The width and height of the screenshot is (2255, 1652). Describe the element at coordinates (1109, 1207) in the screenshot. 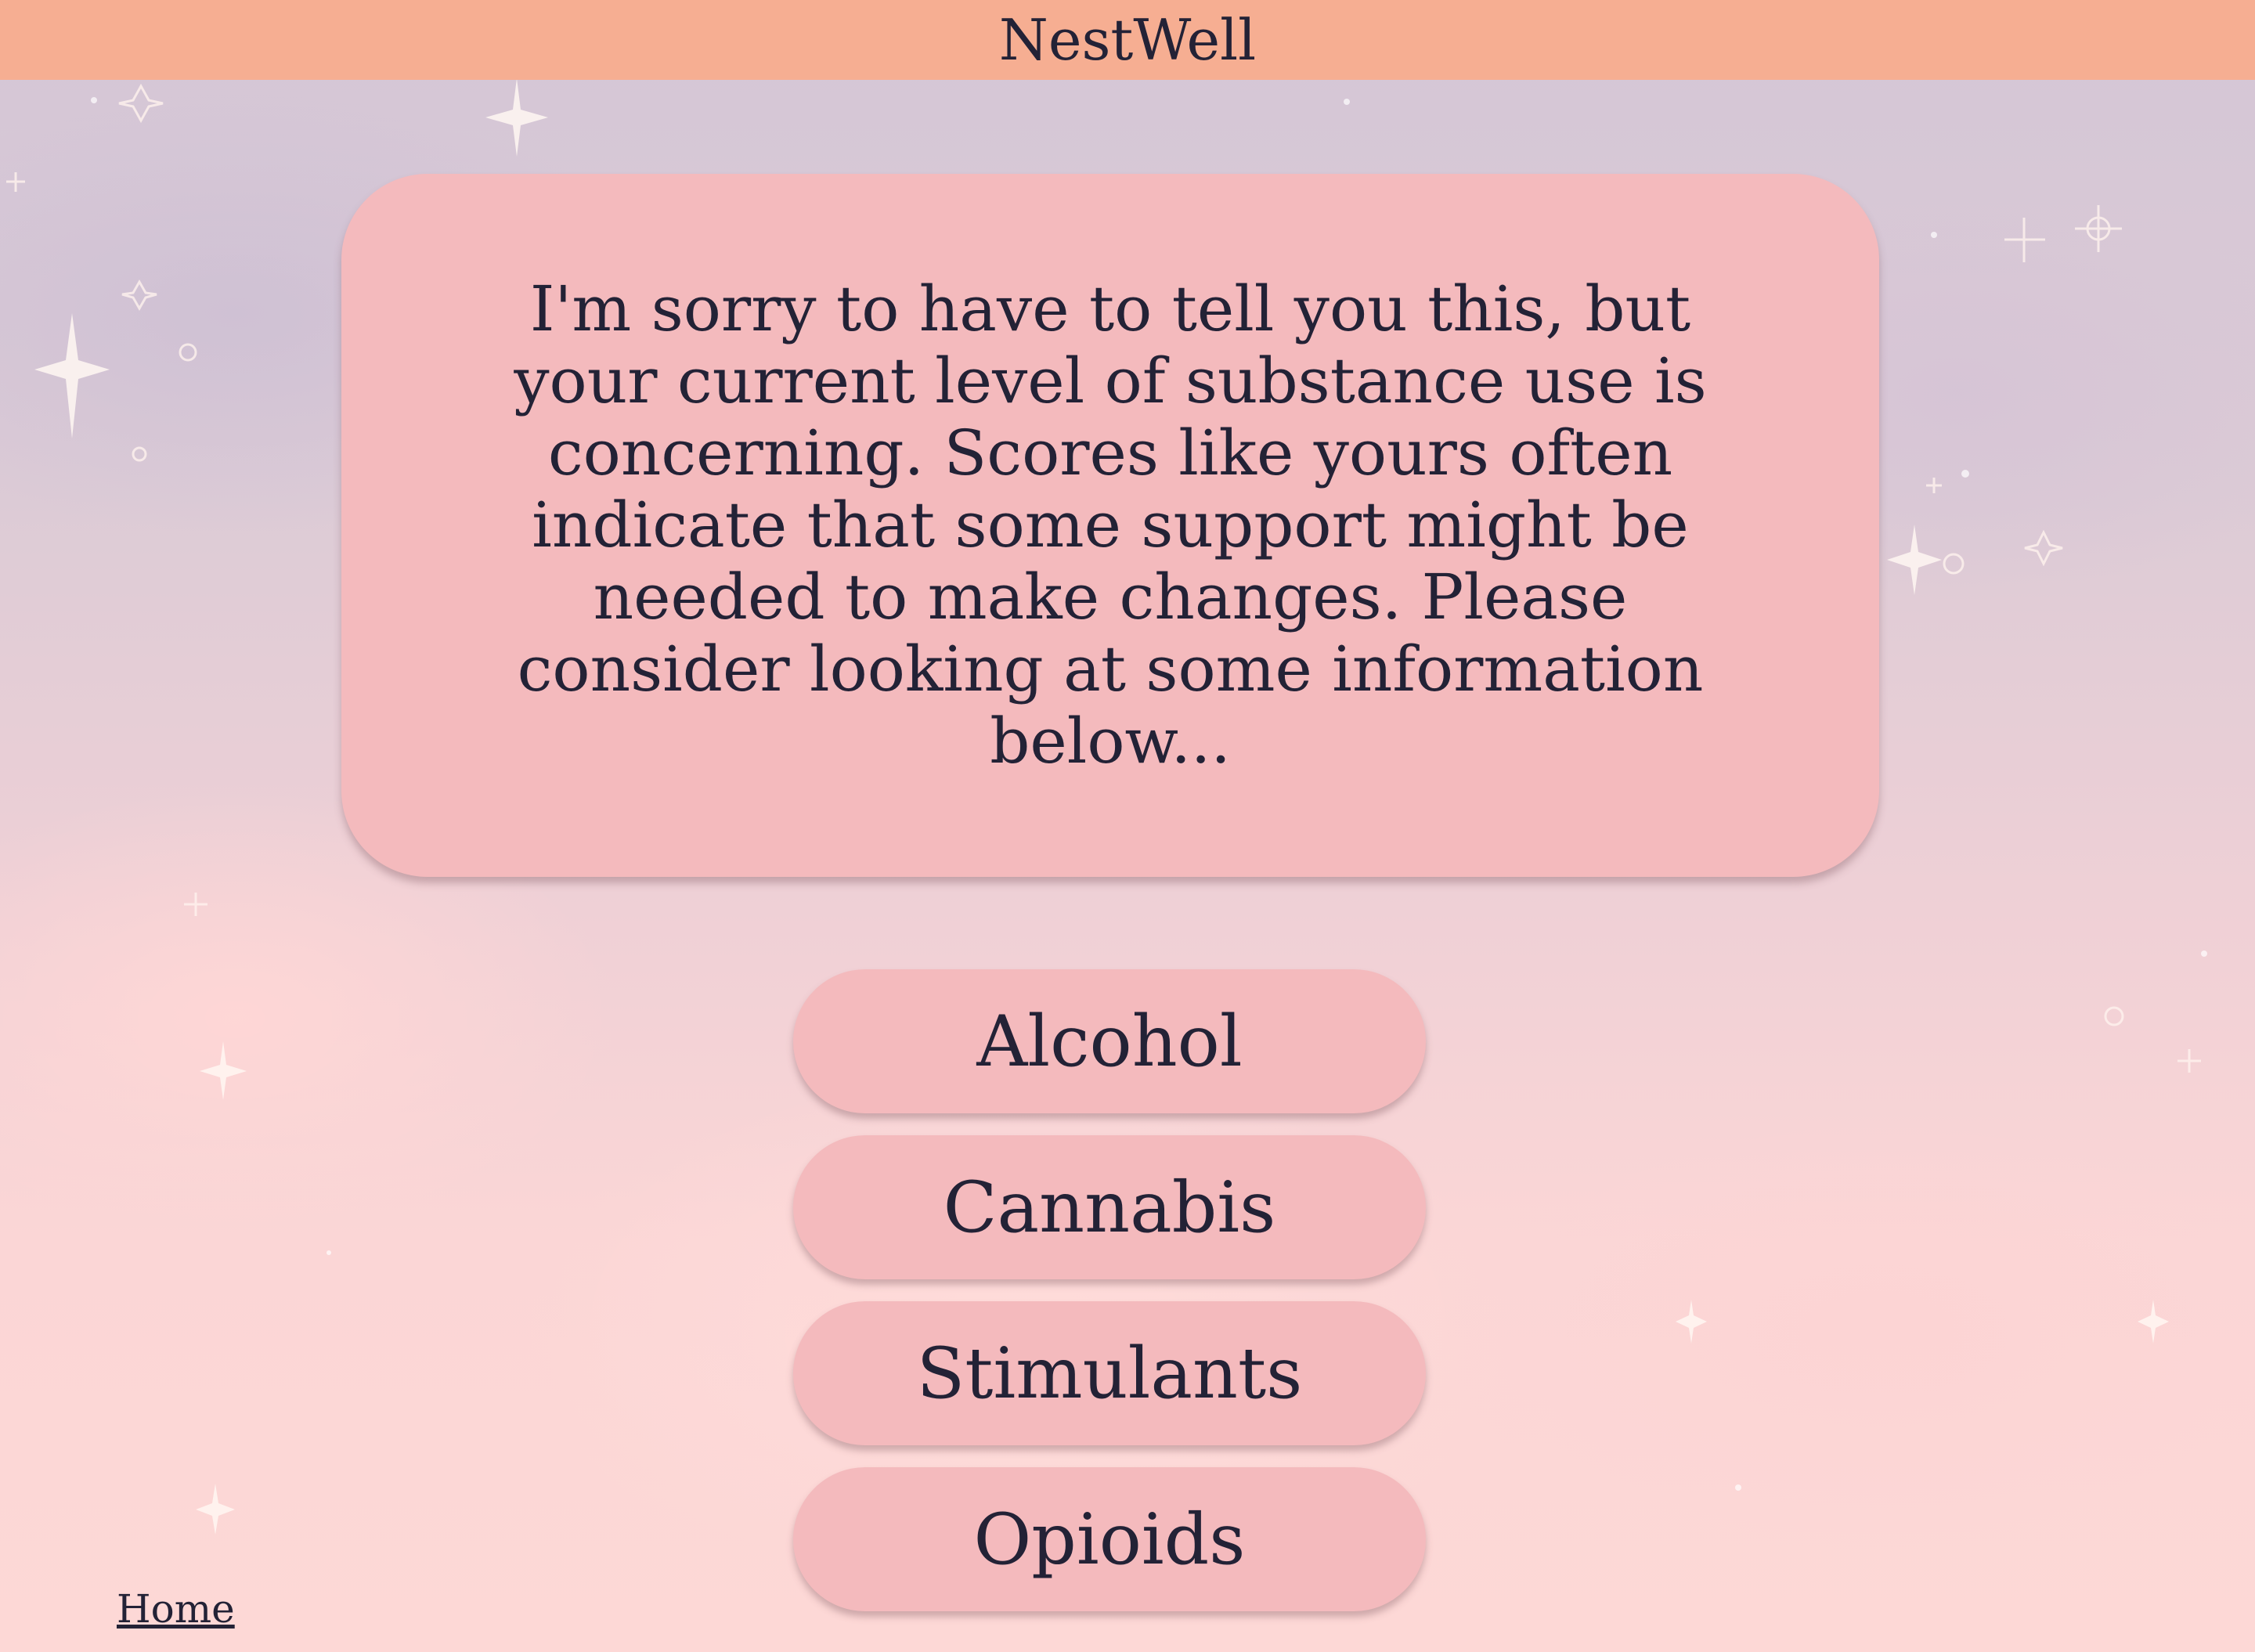

I see `cannabis-button: Cannabis` at that location.